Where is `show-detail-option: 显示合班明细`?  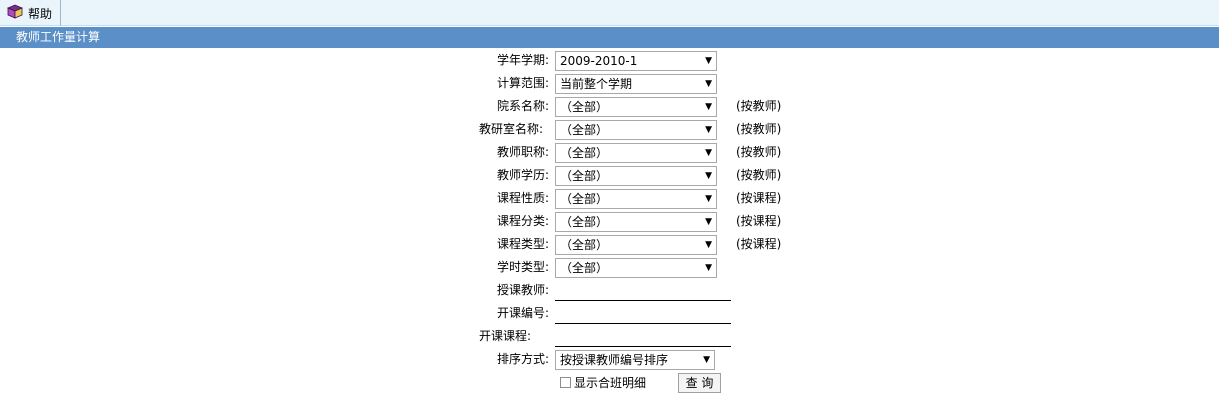
show-detail-option: 显示合班明细 is located at coordinates (603, 382).